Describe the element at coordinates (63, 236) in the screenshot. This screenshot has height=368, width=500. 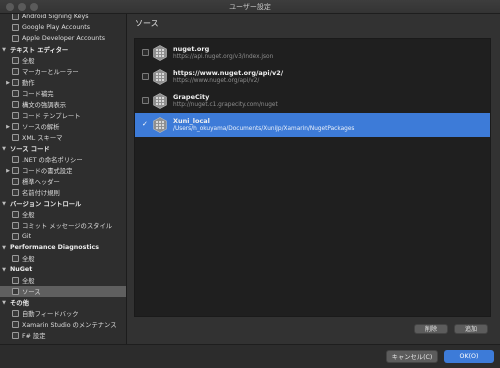
I see `sidebar-item: Git` at that location.